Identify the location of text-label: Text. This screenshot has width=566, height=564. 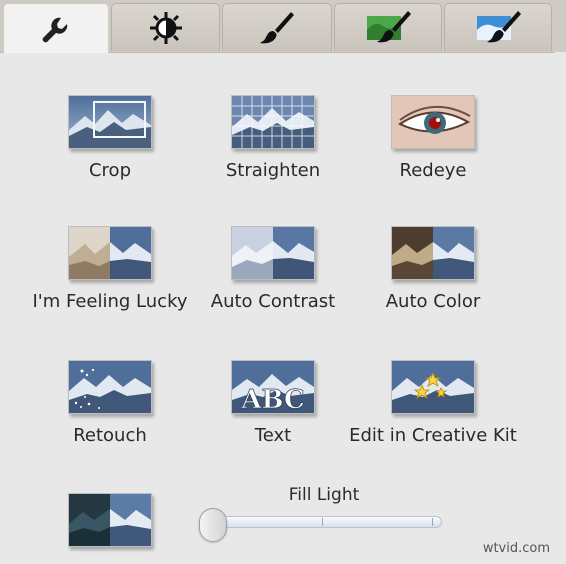
(273, 435).